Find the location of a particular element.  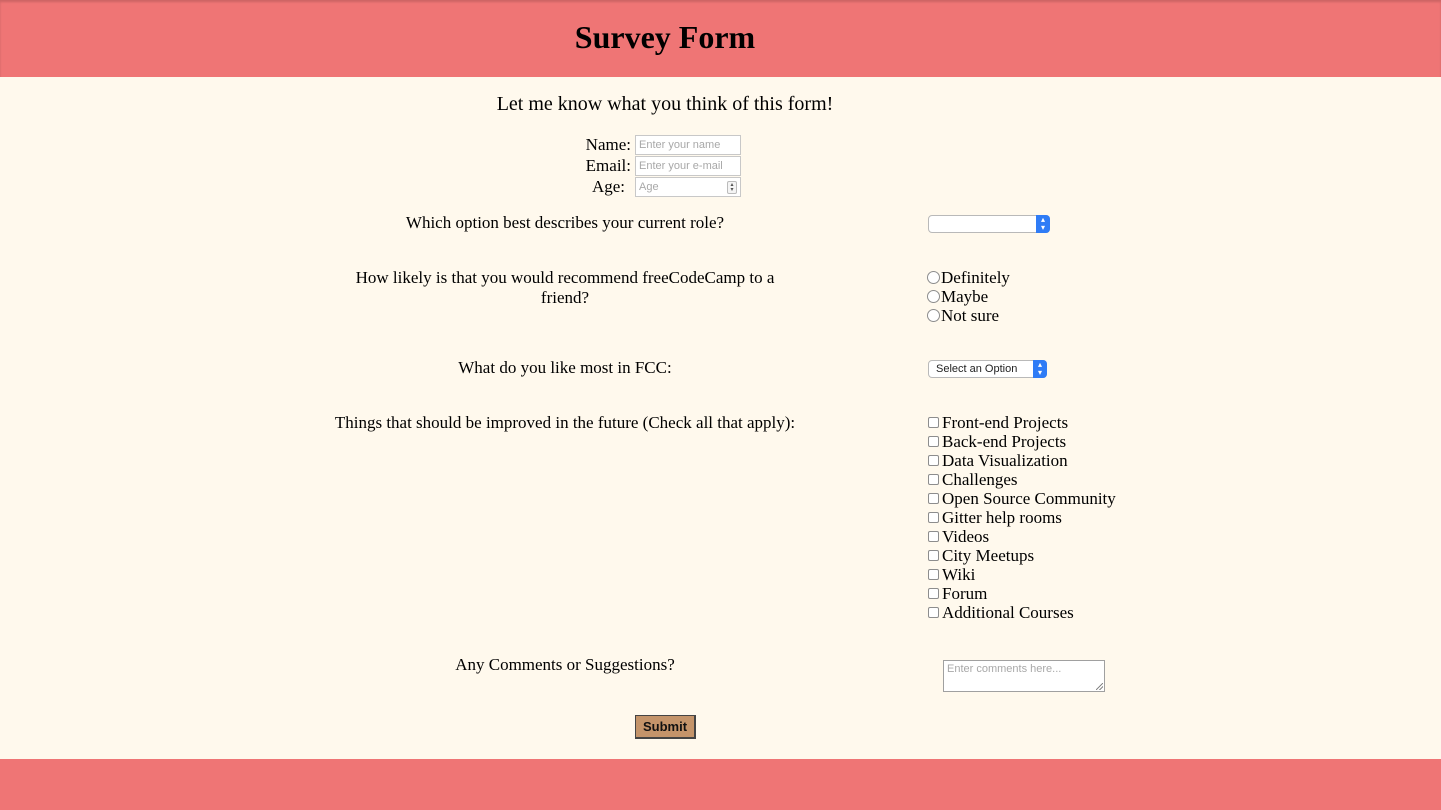

submit-button: Submit is located at coordinates (665, 727).